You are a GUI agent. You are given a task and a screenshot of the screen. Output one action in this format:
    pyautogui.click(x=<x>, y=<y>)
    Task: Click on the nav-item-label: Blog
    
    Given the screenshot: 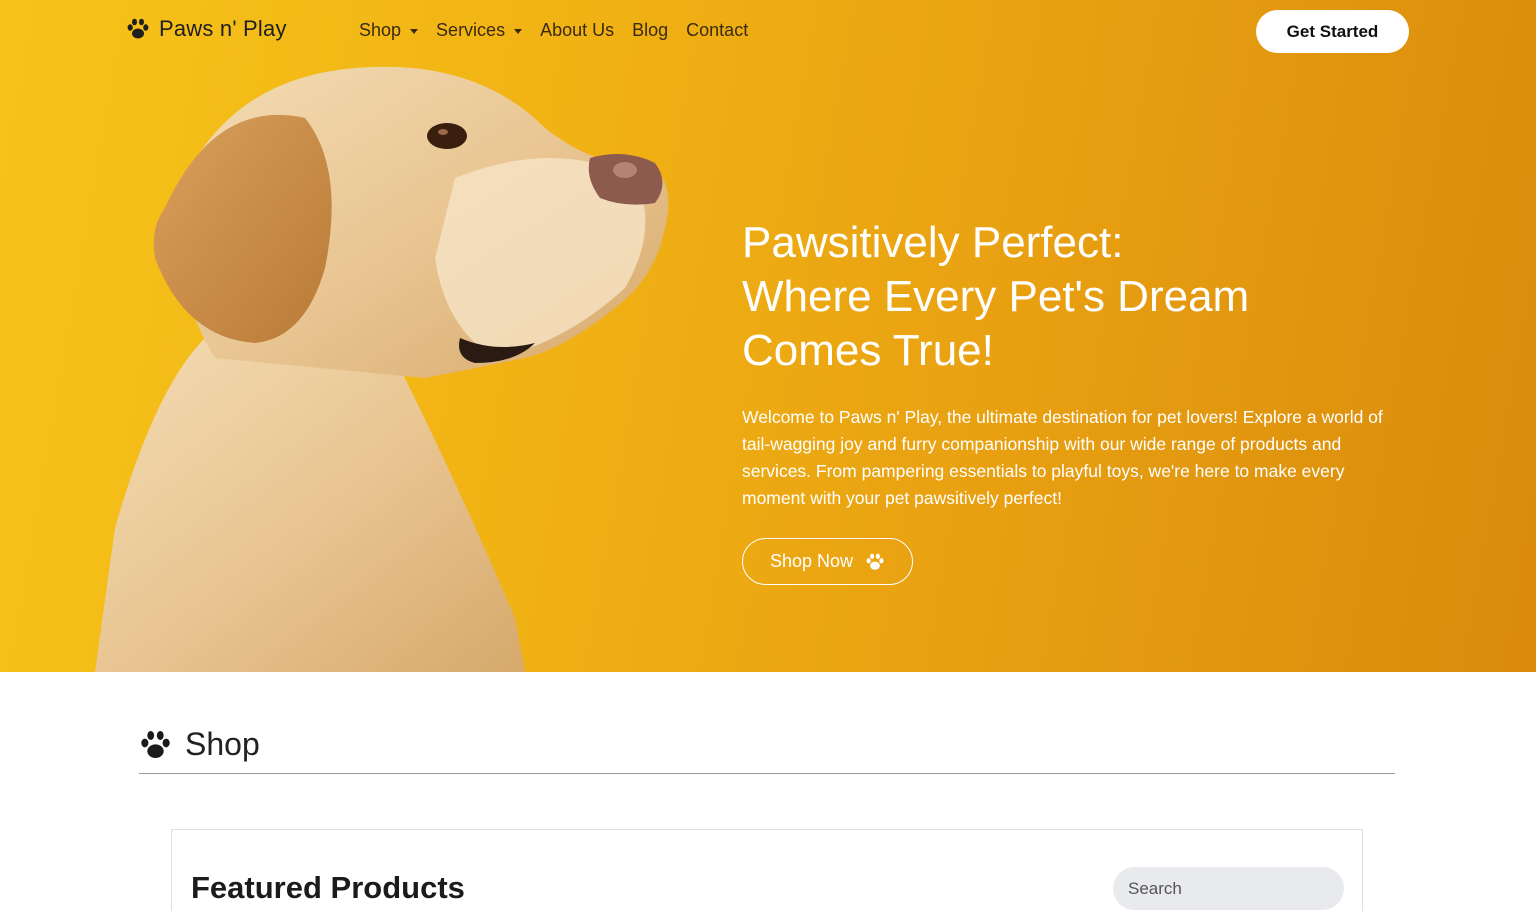 What is the action you would take?
    pyautogui.click(x=650, y=30)
    